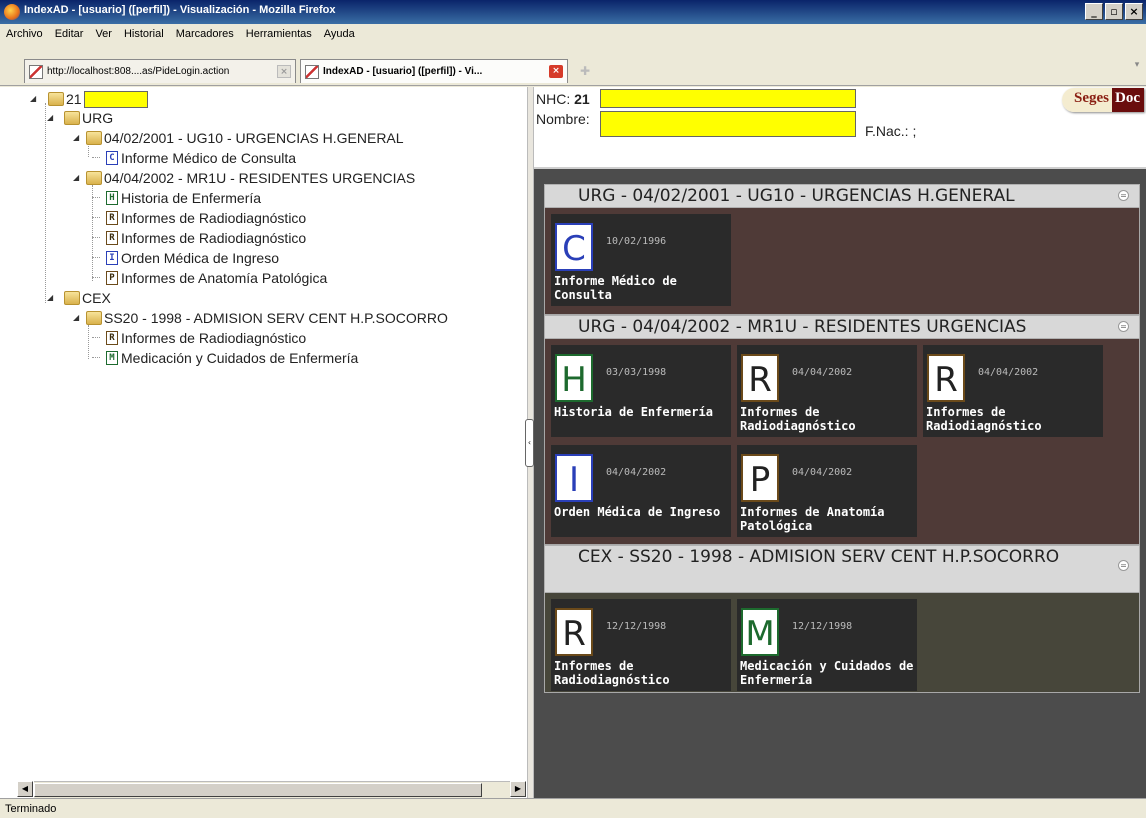 This screenshot has width=1146, height=818. I want to click on document-title: Orden Médica de Ingreso, so click(637, 512).